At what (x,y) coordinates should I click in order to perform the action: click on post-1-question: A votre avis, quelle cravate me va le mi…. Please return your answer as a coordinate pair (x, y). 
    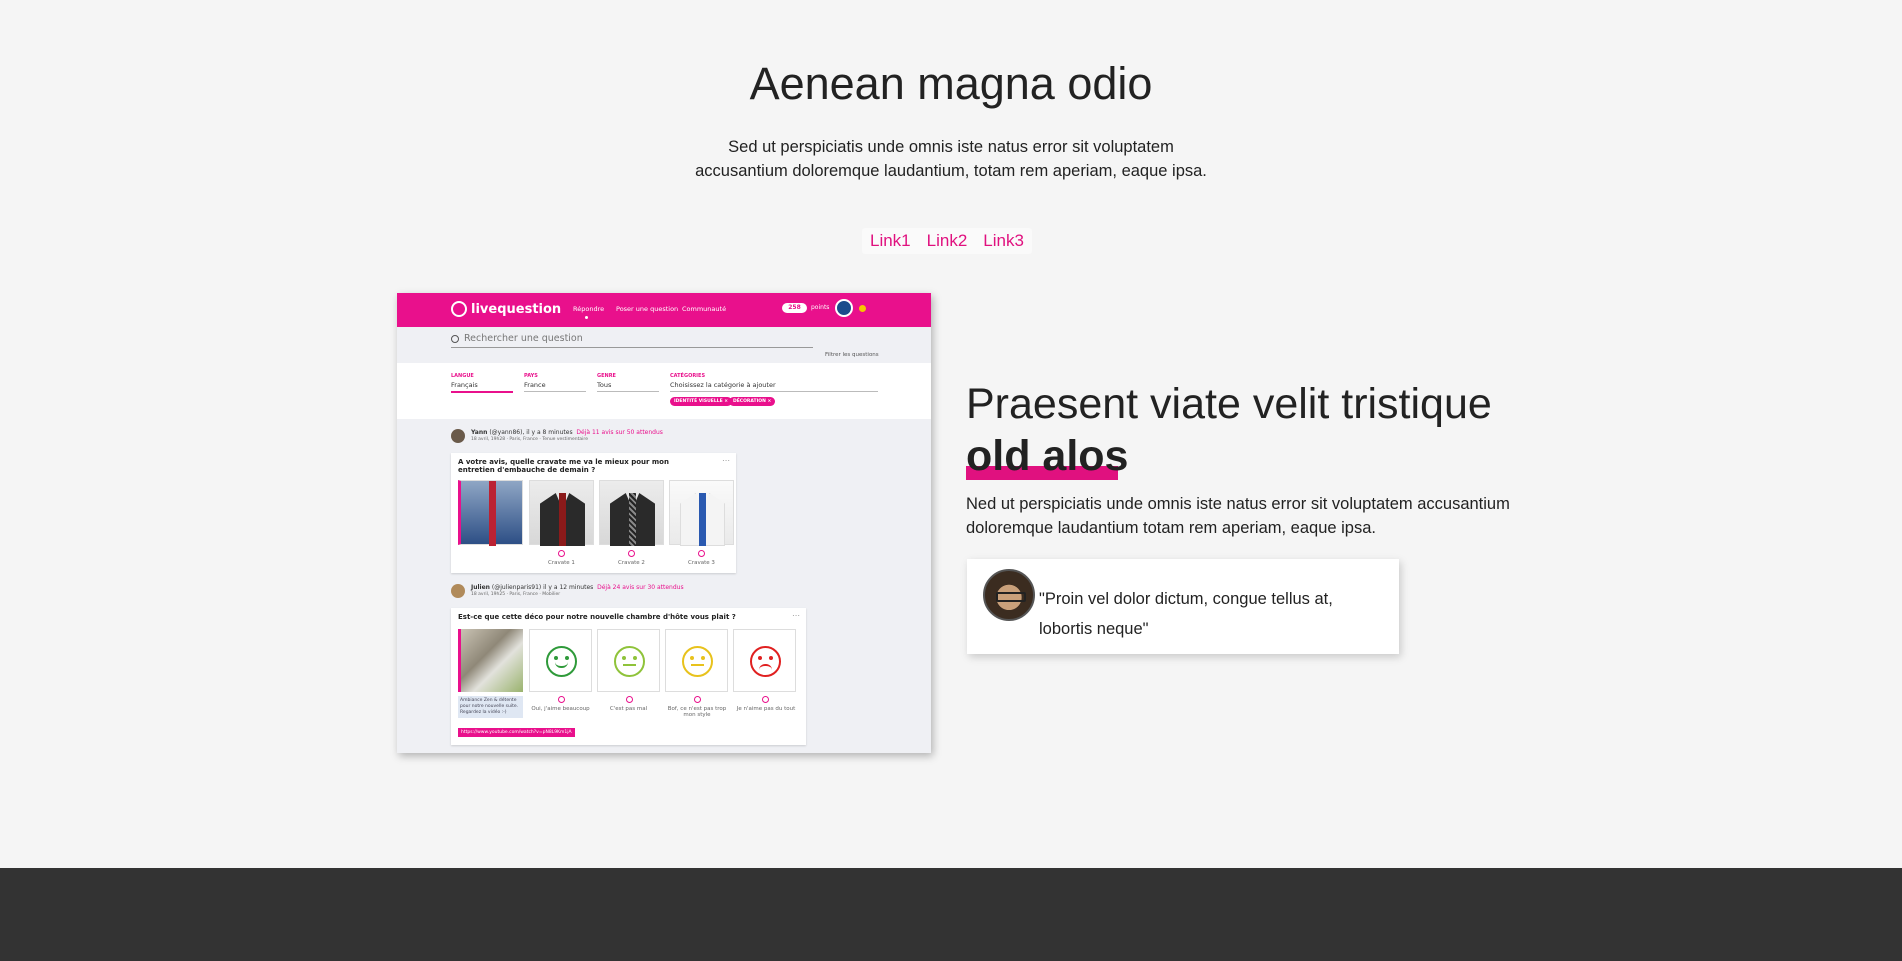
    Looking at the image, I should click on (563, 466).